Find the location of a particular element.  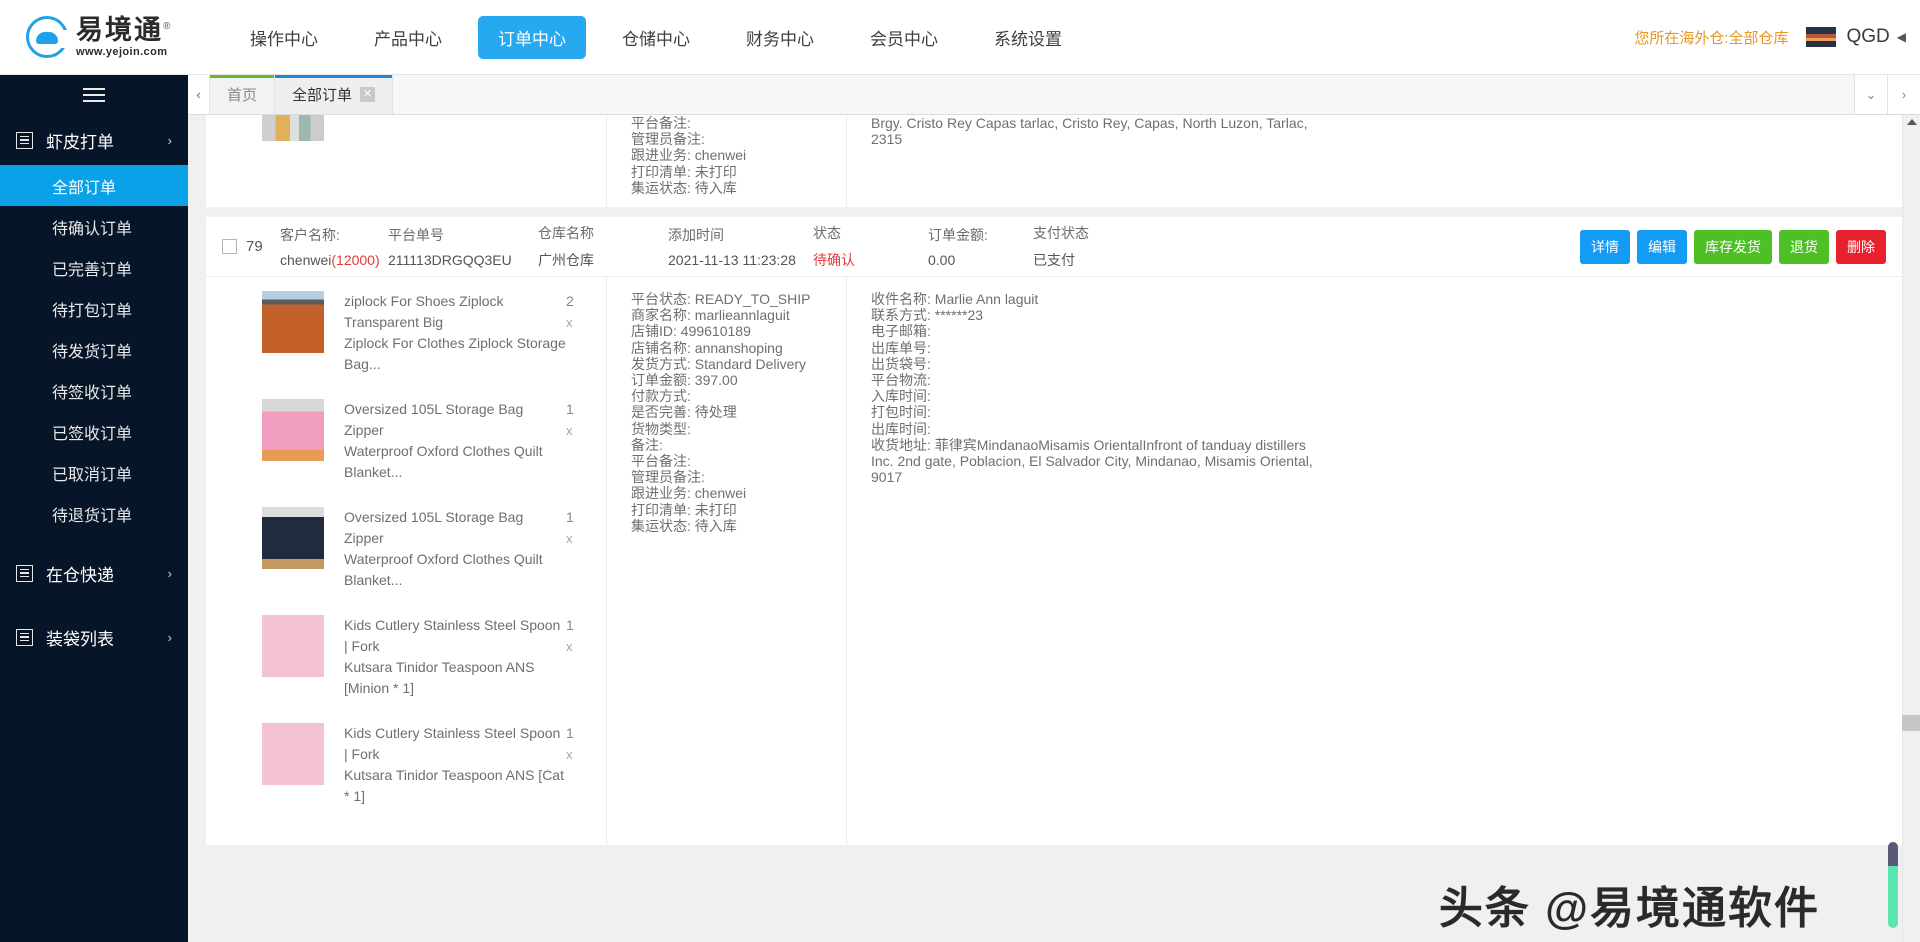

logo-registered-mark: ® is located at coordinates (168, 26).